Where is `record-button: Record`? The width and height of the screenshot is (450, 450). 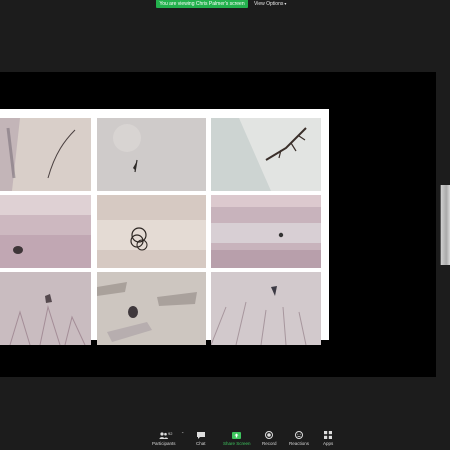 record-button: Record is located at coordinates (269, 438).